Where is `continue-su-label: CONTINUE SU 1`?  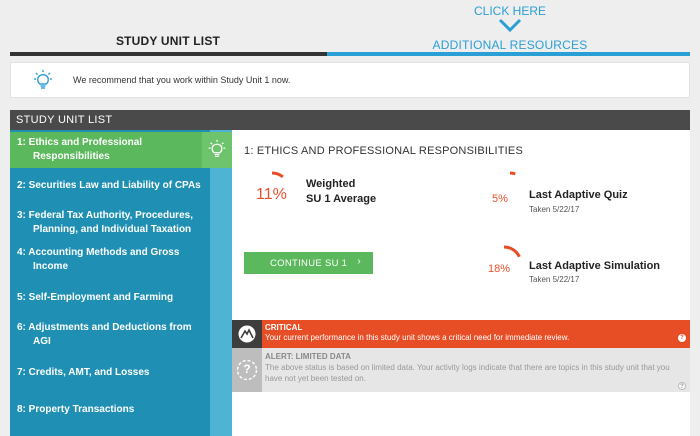
continue-su-label: CONTINUE SU 1 is located at coordinates (309, 263).